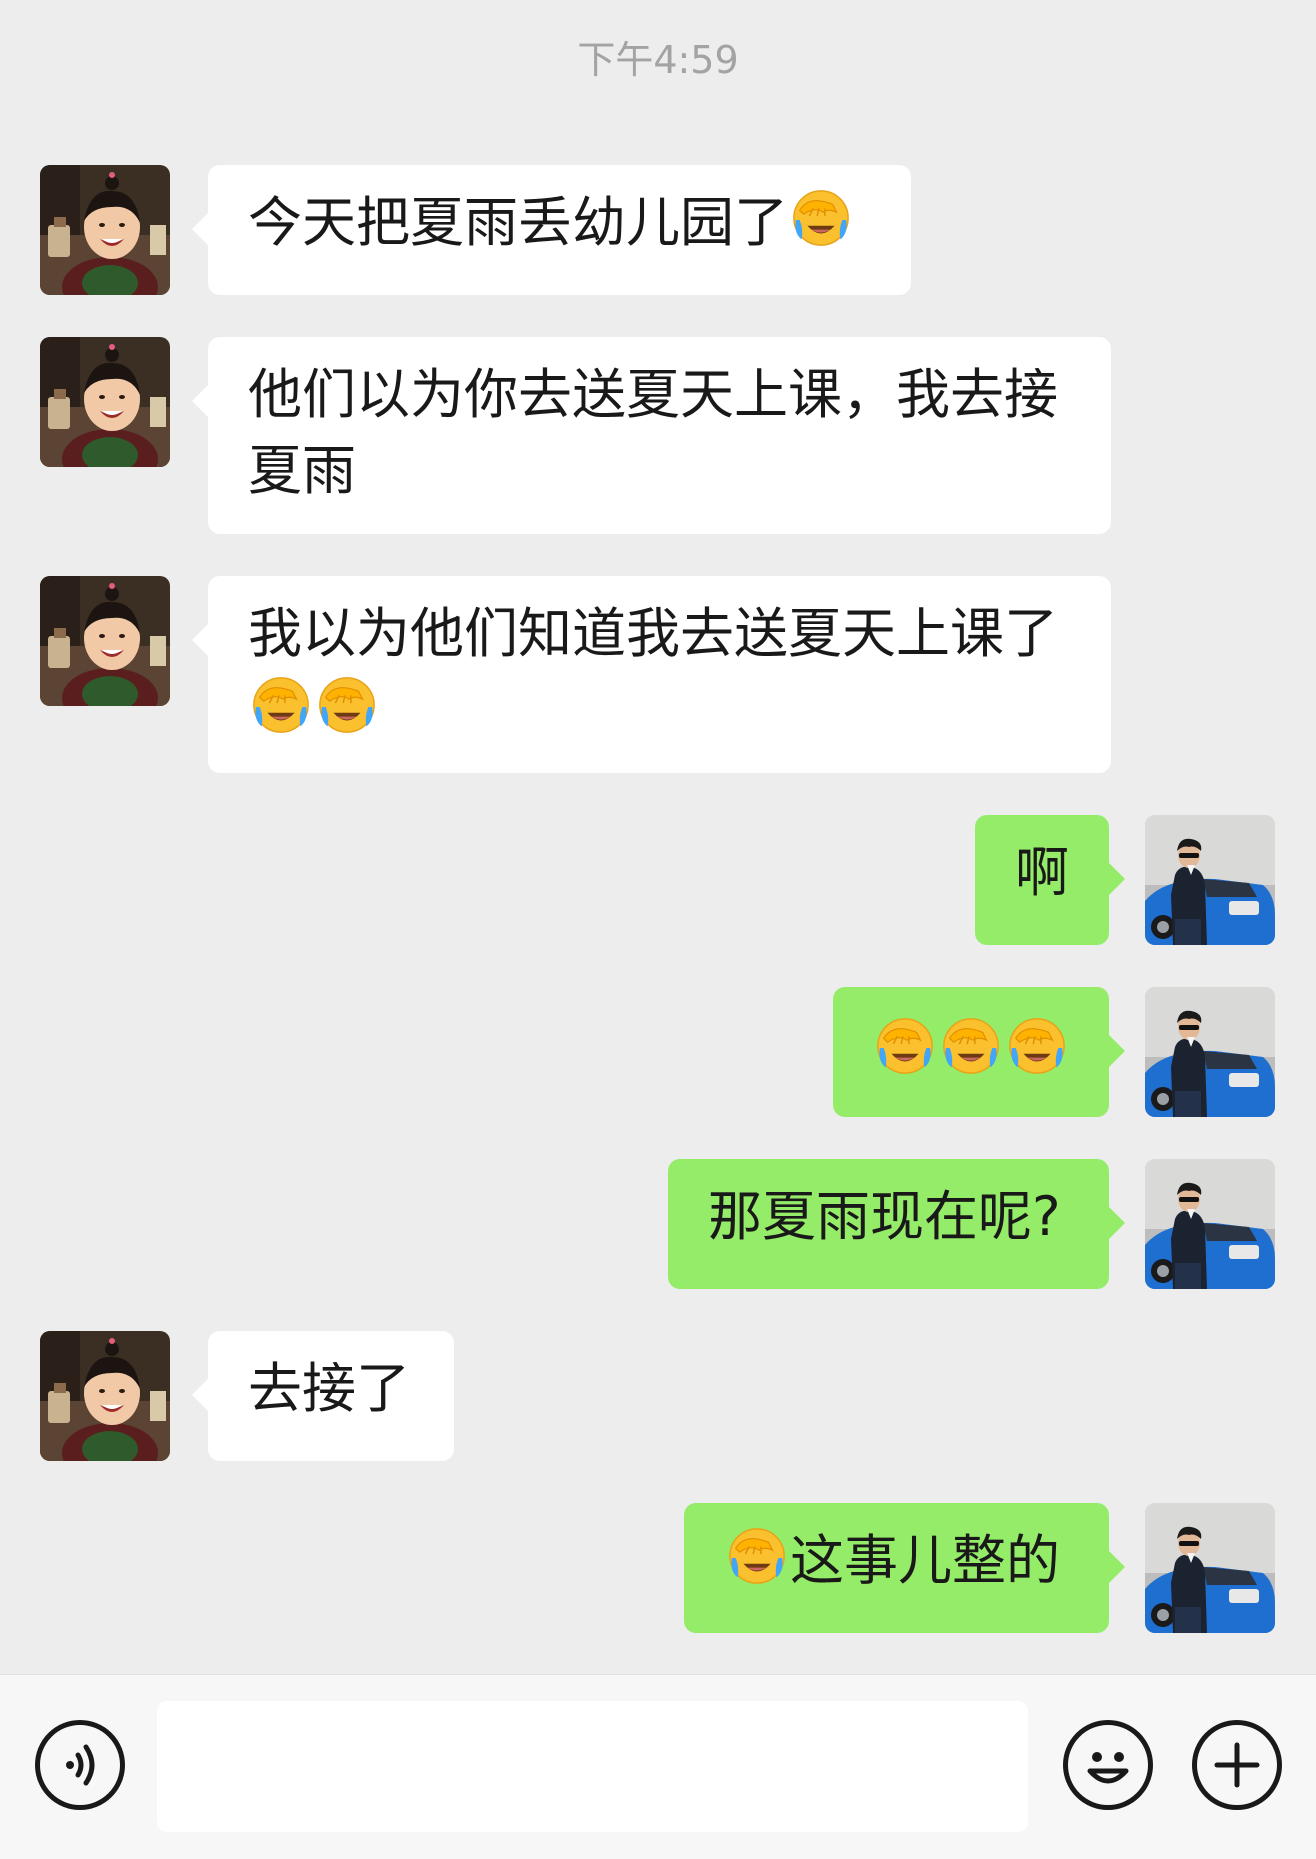 This screenshot has height=1859, width=1316. I want to click on message-text: 去接了, so click(329, 1388).